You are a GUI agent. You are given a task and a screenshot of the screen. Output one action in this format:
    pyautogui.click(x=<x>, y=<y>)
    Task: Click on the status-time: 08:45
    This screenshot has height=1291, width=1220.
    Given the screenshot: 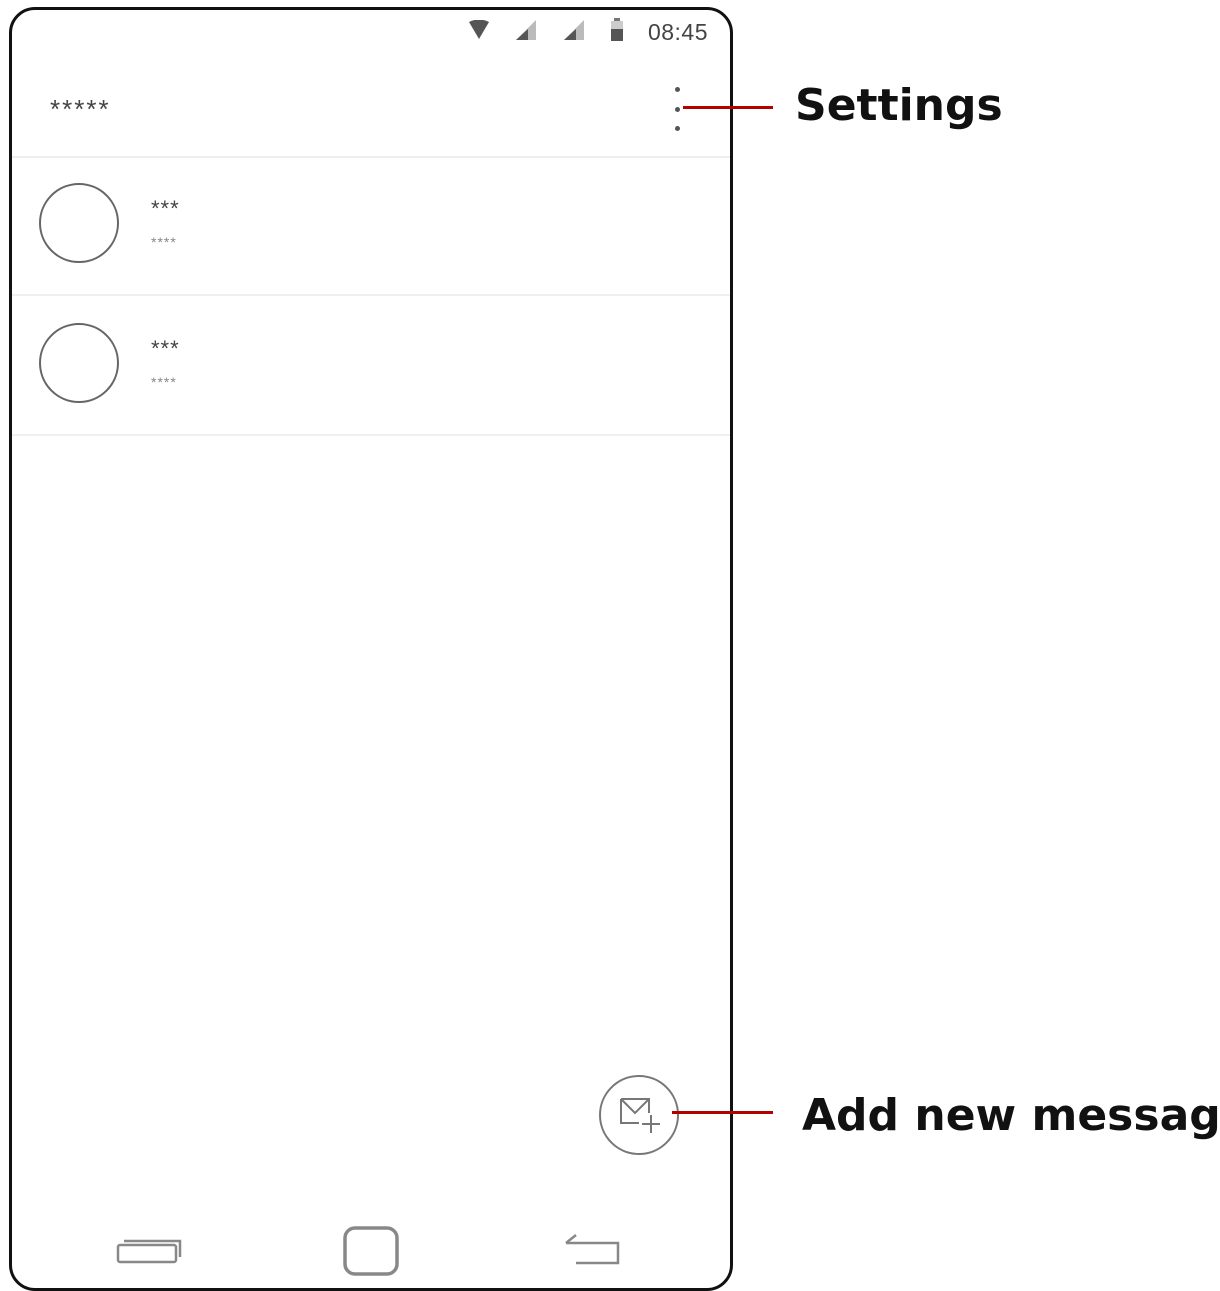 What is the action you would take?
    pyautogui.click(x=677, y=32)
    